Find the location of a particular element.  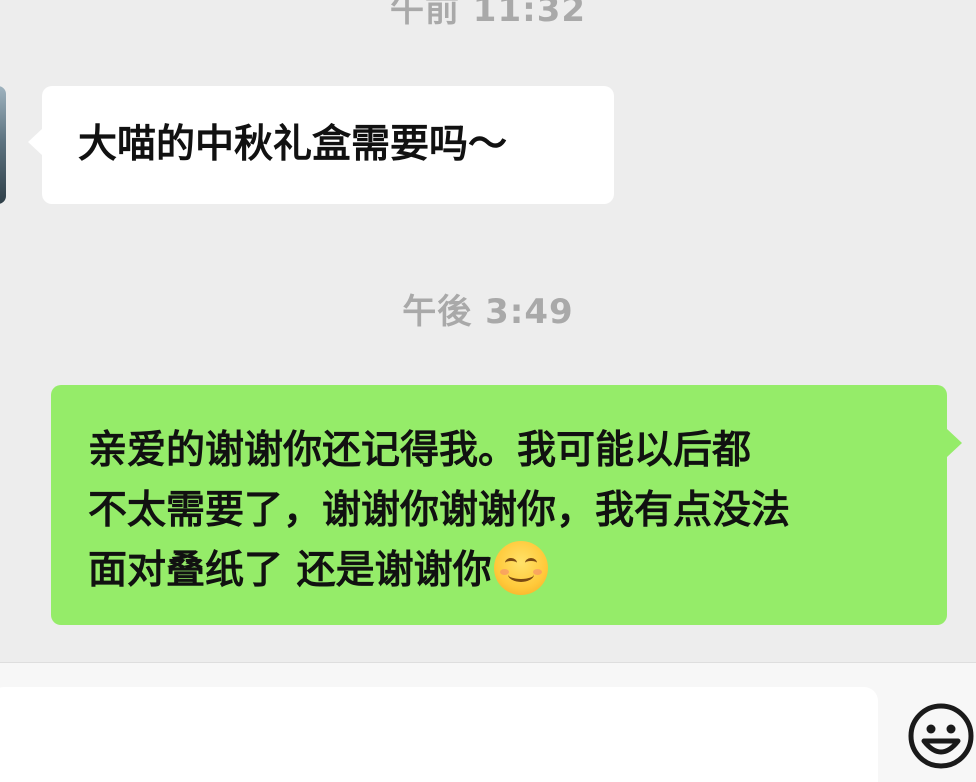

message-line-text: 不太需要了，谢谢你谢谢你，我有点没法 is located at coordinates (439, 510).